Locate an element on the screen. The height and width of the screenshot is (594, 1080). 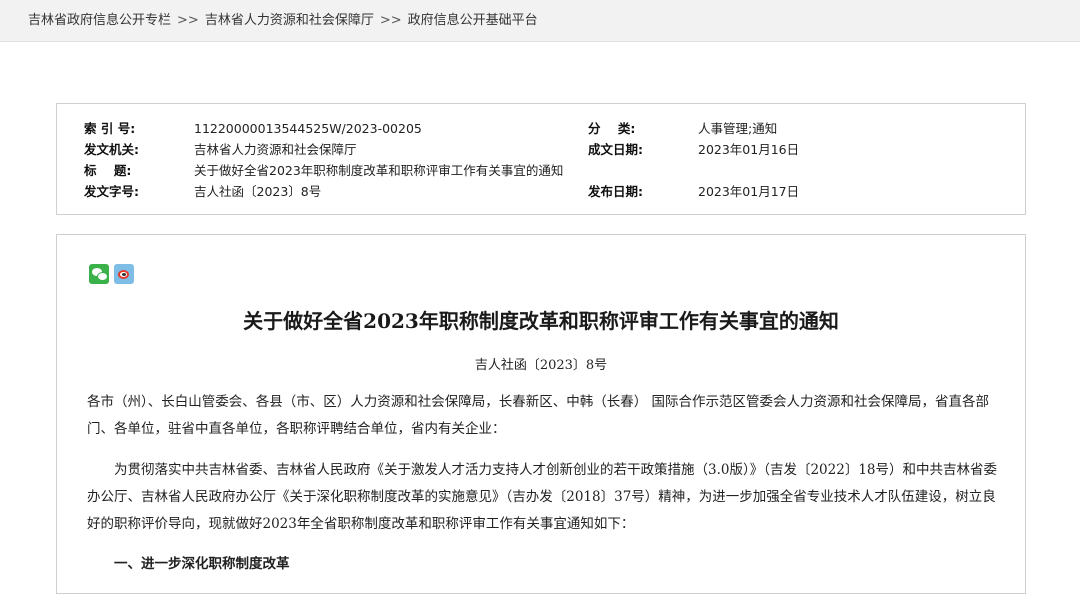
metadata-row-issuer: 发文机关: 吉林省人力资源和社会保障厅 成文日期: 2023年01月16日 is located at coordinates (541, 149).